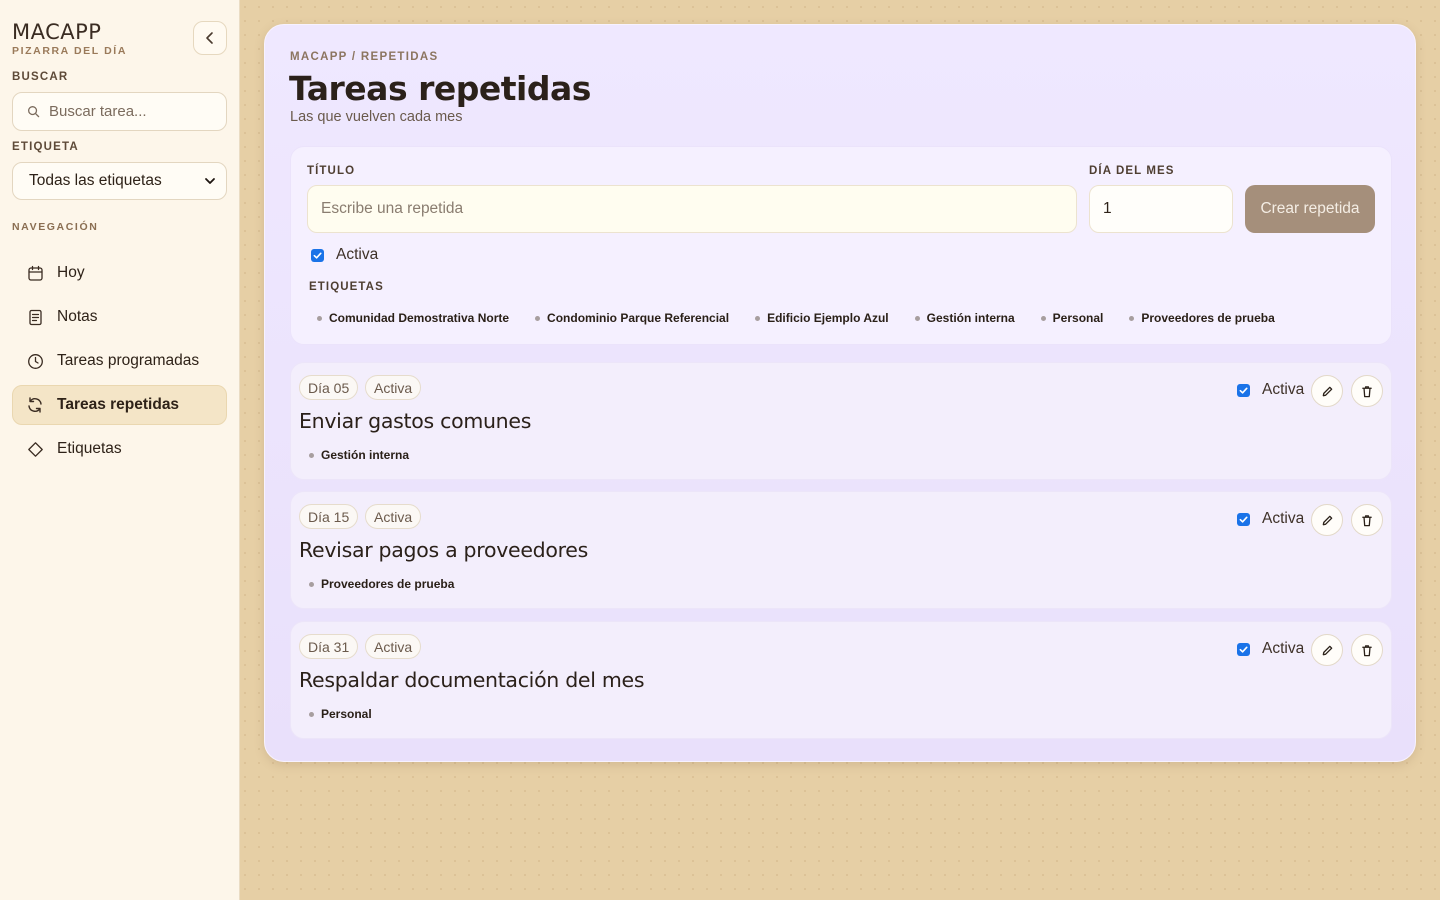 This screenshot has width=1440, height=900. Describe the element at coordinates (55, 227) in the screenshot. I see `nav-label: NAVEGACIÓN` at that location.